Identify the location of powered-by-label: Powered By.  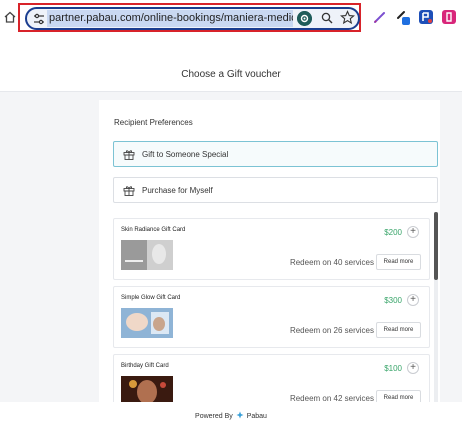
(214, 416).